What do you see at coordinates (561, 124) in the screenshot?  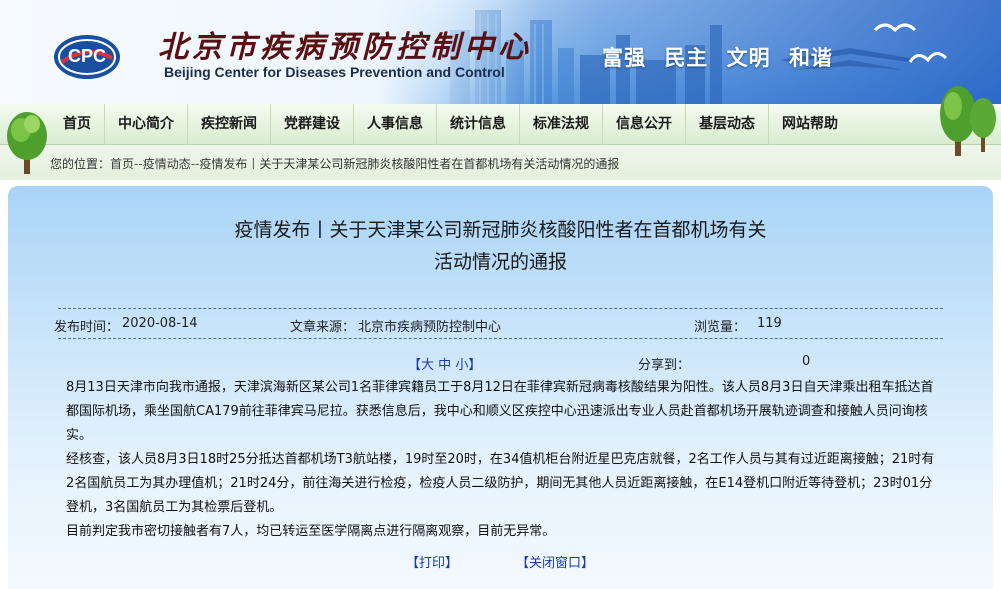 I see `nav-item-standards: 标准法规` at bounding box center [561, 124].